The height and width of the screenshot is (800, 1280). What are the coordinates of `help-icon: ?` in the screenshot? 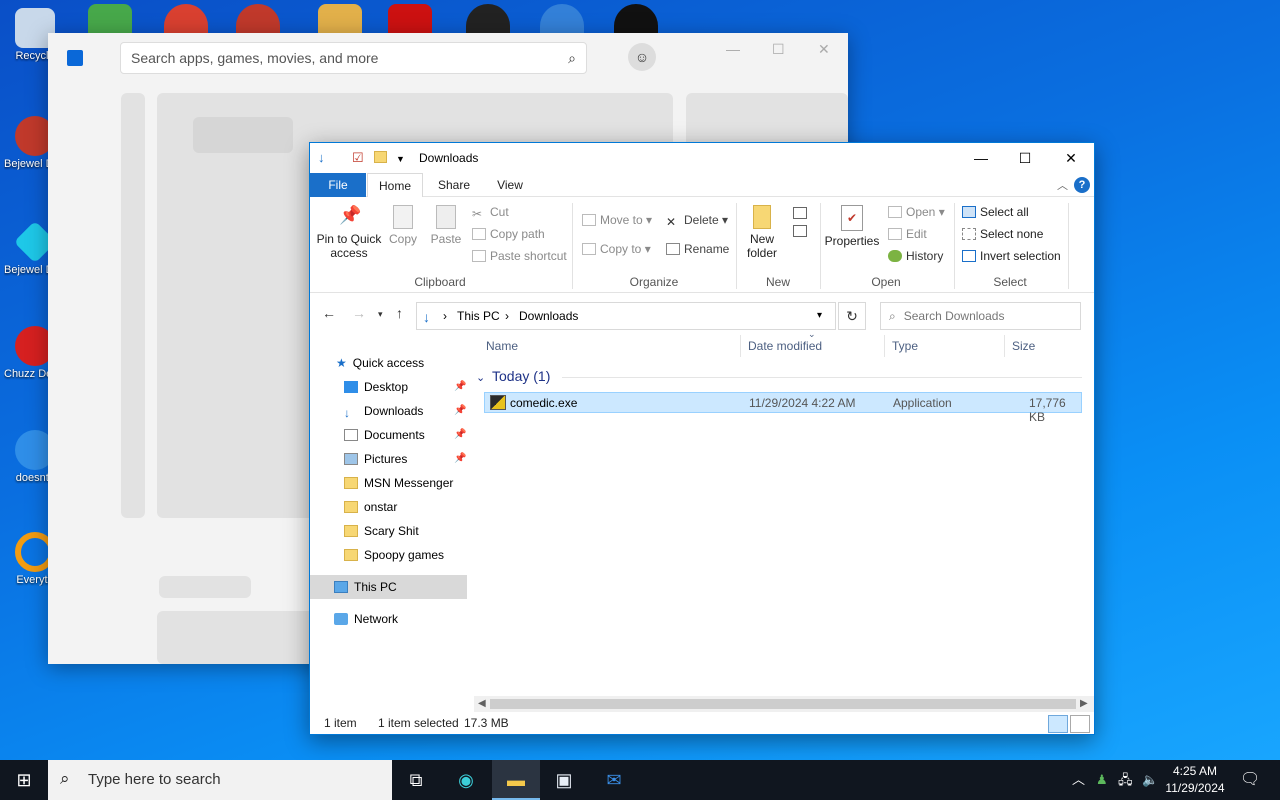 It's located at (1082, 185).